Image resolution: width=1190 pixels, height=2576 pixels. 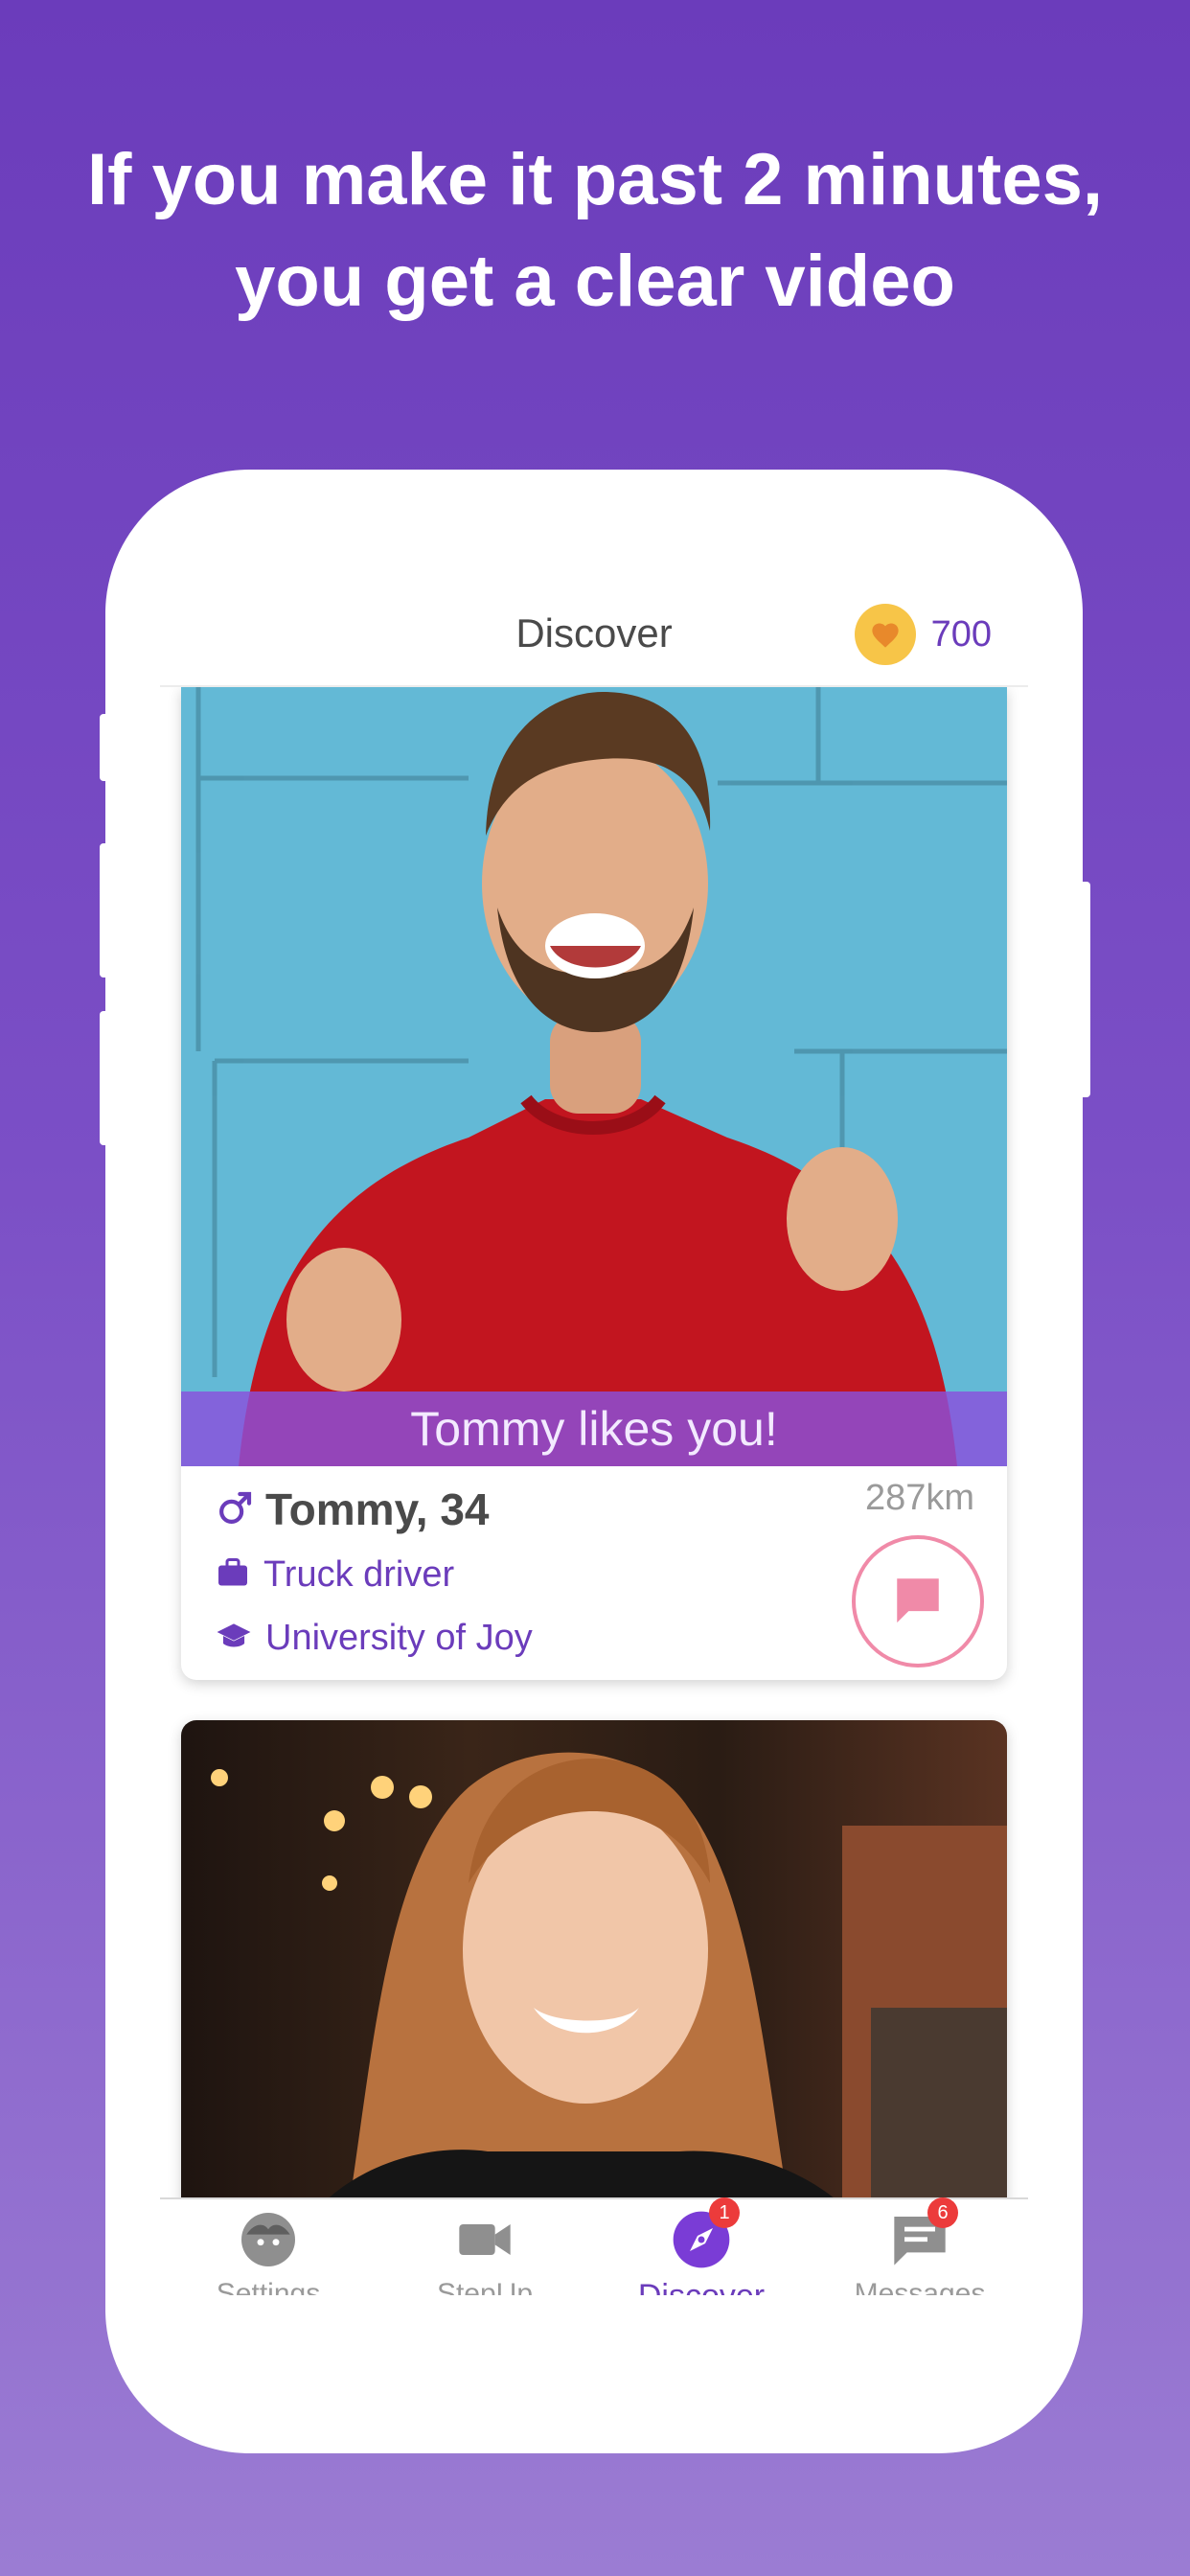 I want to click on profile-info: Tommy, 34 Truck driver University of Joy, so click(x=594, y=1573).